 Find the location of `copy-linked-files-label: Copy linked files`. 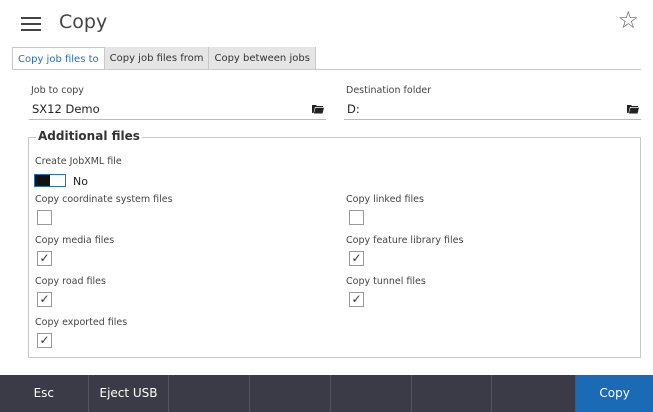

copy-linked-files-label: Copy linked files is located at coordinates (385, 199).